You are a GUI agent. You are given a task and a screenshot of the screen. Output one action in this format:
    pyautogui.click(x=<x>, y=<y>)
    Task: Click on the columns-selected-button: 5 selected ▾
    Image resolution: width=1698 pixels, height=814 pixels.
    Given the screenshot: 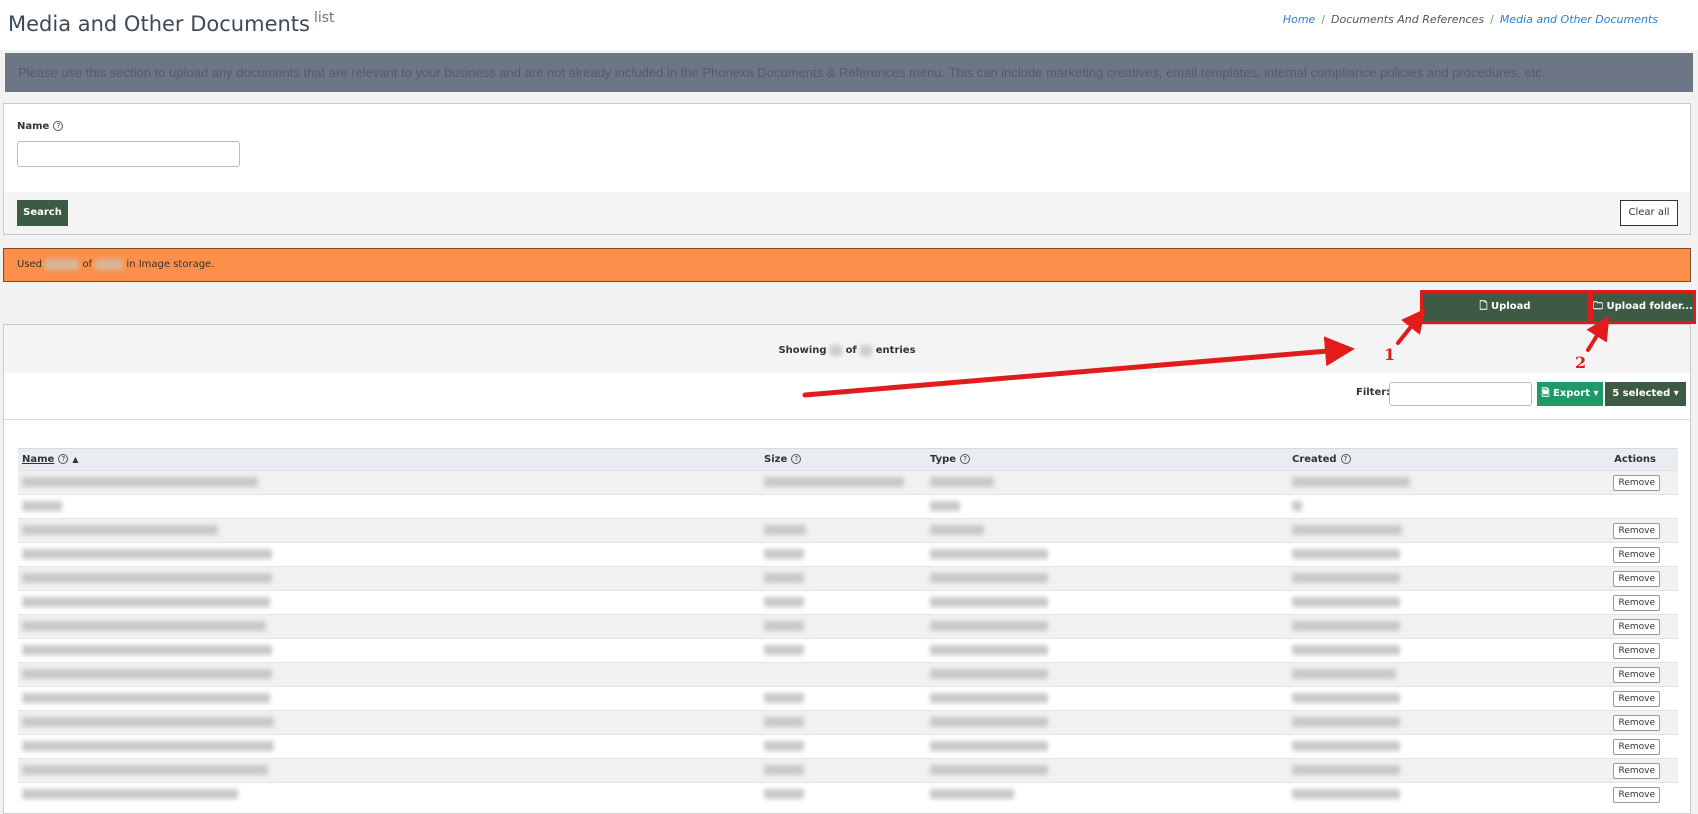 What is the action you would take?
    pyautogui.click(x=1645, y=394)
    